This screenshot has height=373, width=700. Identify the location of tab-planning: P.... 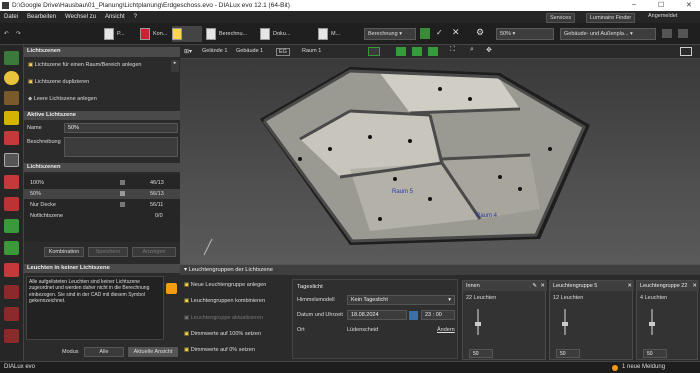
(114, 34).